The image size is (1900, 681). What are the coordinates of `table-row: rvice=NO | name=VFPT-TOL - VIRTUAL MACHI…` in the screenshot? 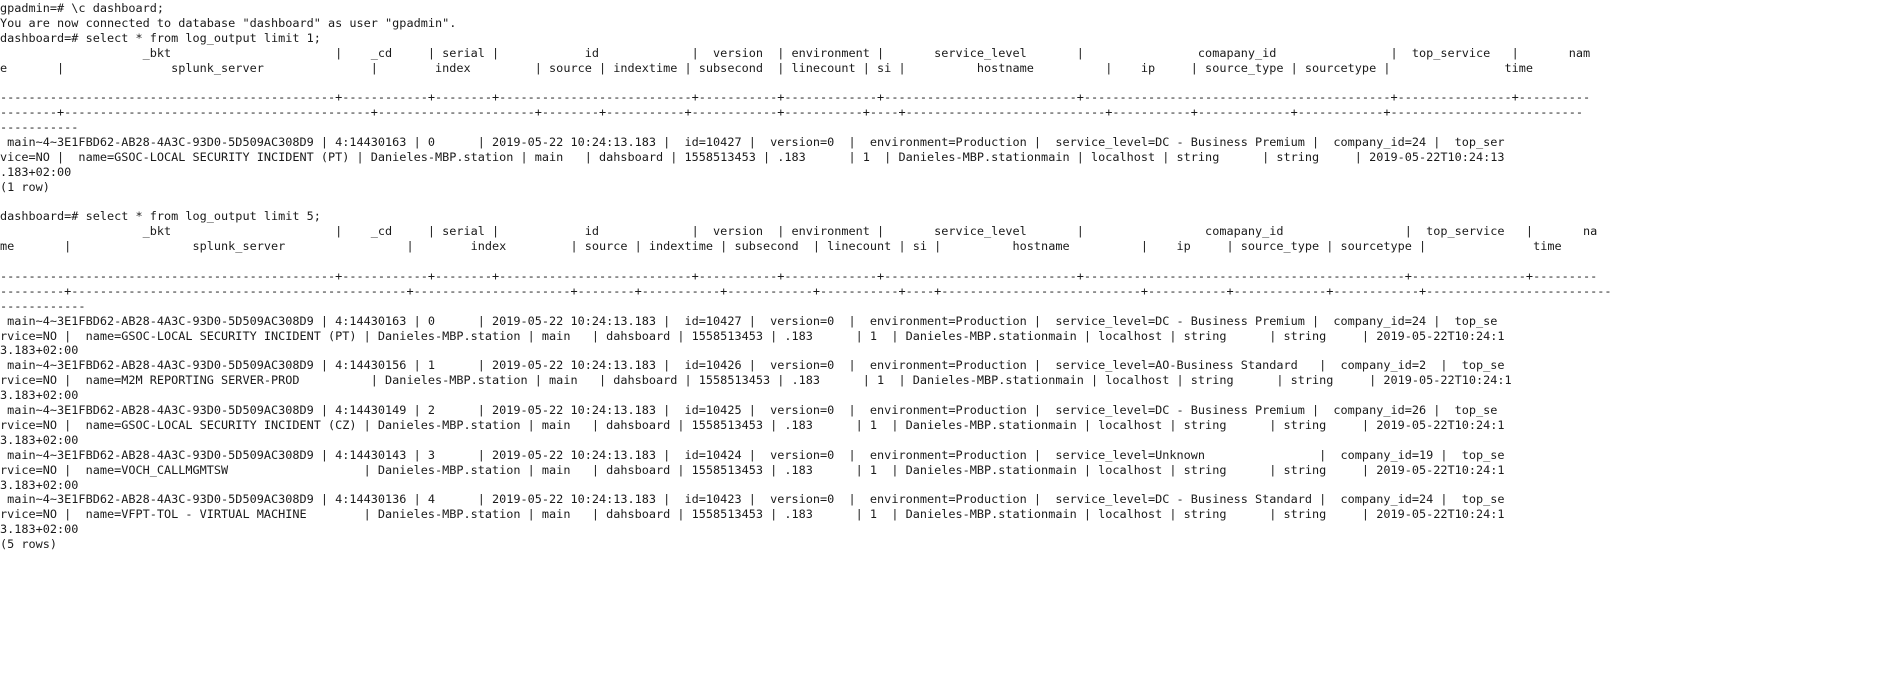 It's located at (752, 514).